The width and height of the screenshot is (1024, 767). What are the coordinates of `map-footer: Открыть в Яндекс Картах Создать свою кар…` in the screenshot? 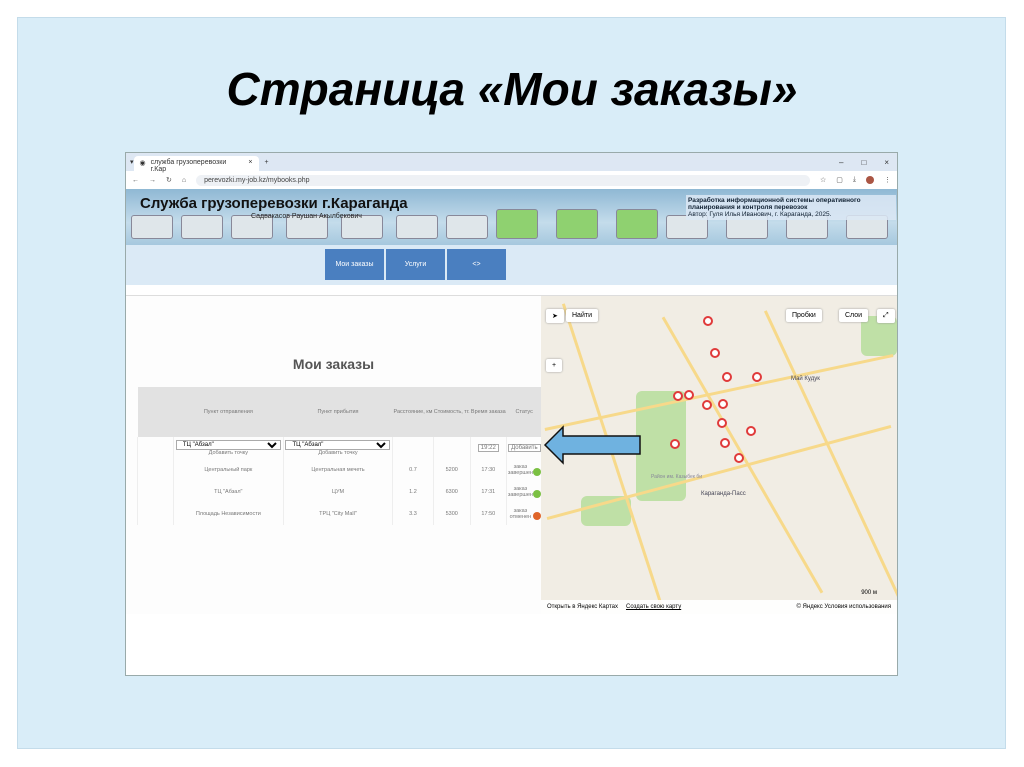 It's located at (719, 607).